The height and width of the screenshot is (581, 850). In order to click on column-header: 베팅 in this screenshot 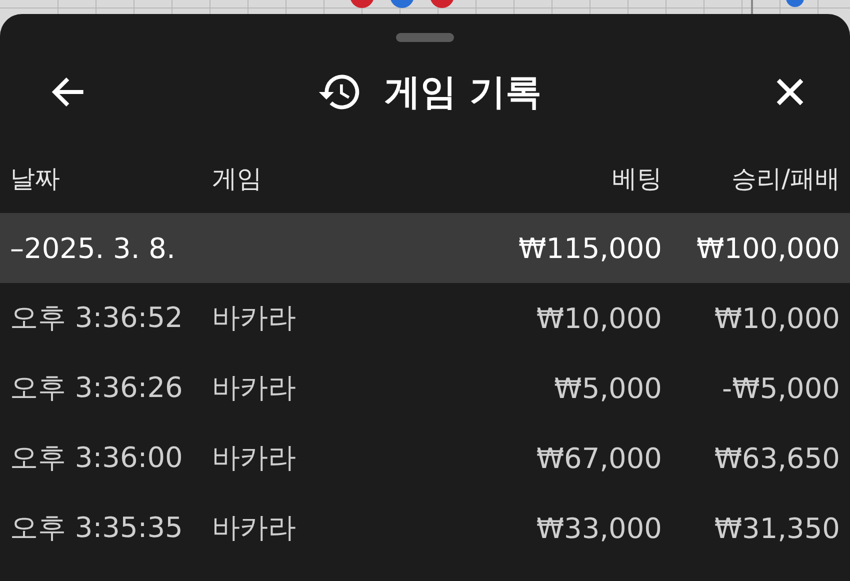, I will do `click(636, 178)`.